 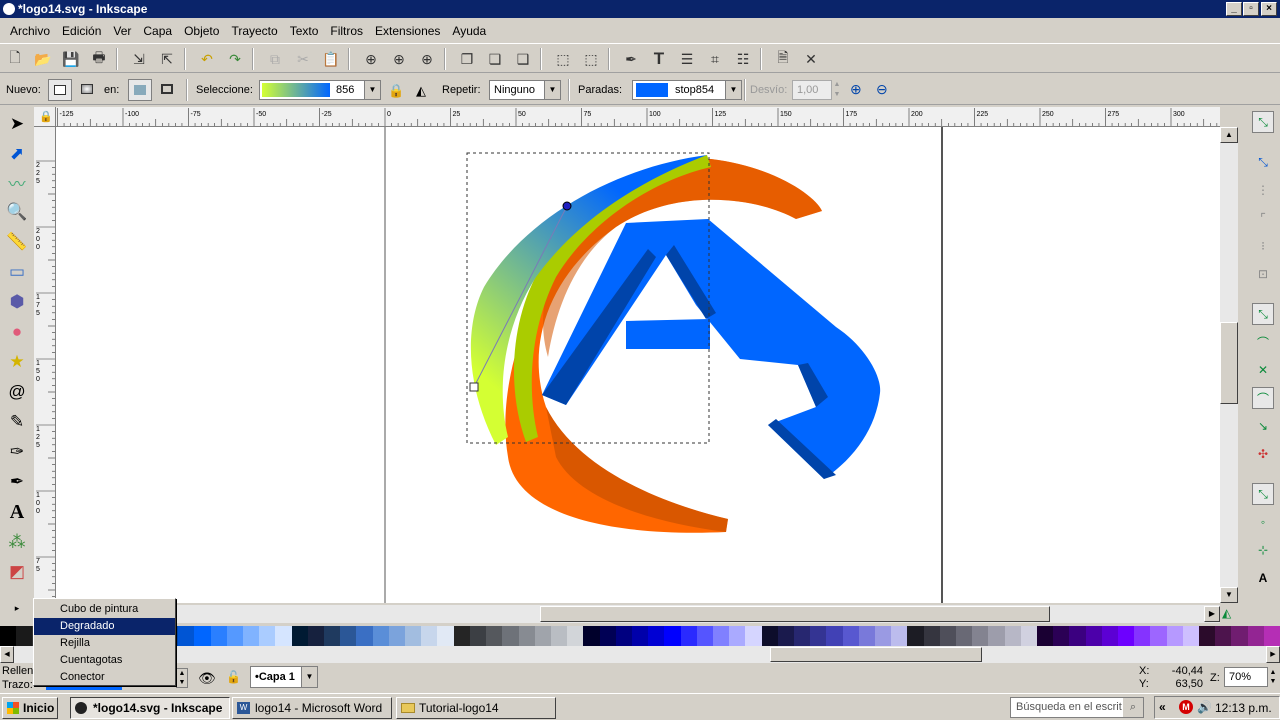 What do you see at coordinates (17, 608) in the screenshot?
I see `expand-tools-icon: ▸` at bounding box center [17, 608].